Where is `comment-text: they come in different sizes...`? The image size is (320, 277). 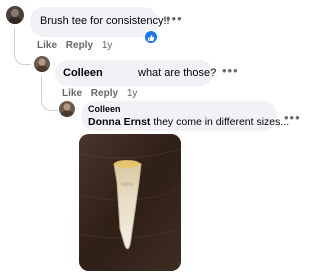 comment-text: they come in different sizes... is located at coordinates (220, 122).